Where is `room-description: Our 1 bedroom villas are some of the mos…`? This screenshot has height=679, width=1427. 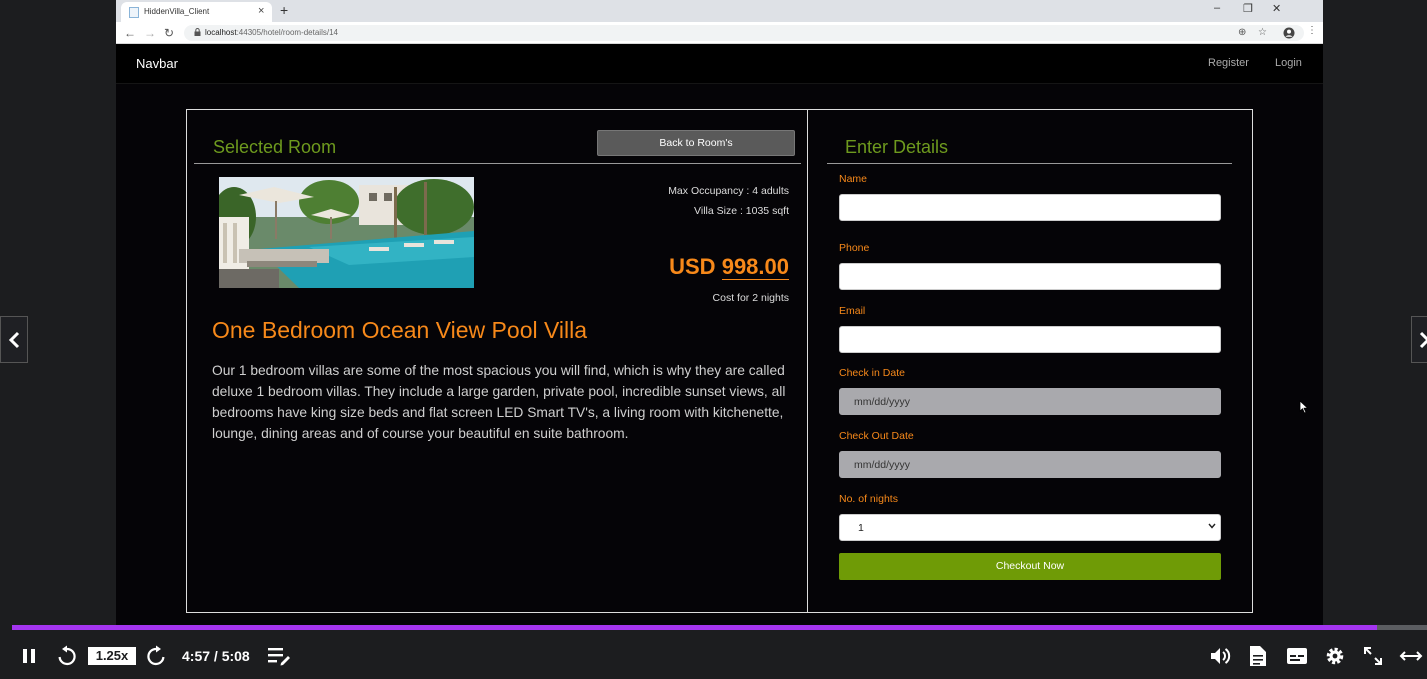 room-description: Our 1 bedroom villas are some of the mos… is located at coordinates (499, 402).